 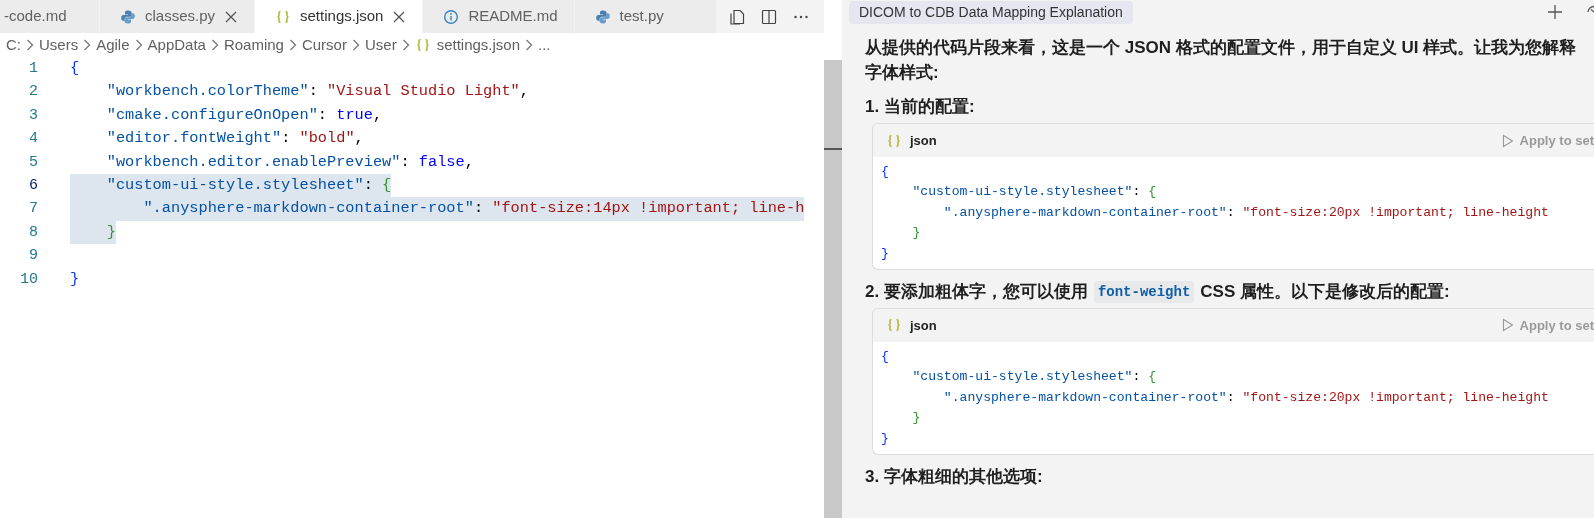 I want to click on code-line: "workbench.editor.enablePreview": false,, so click(x=289, y=162).